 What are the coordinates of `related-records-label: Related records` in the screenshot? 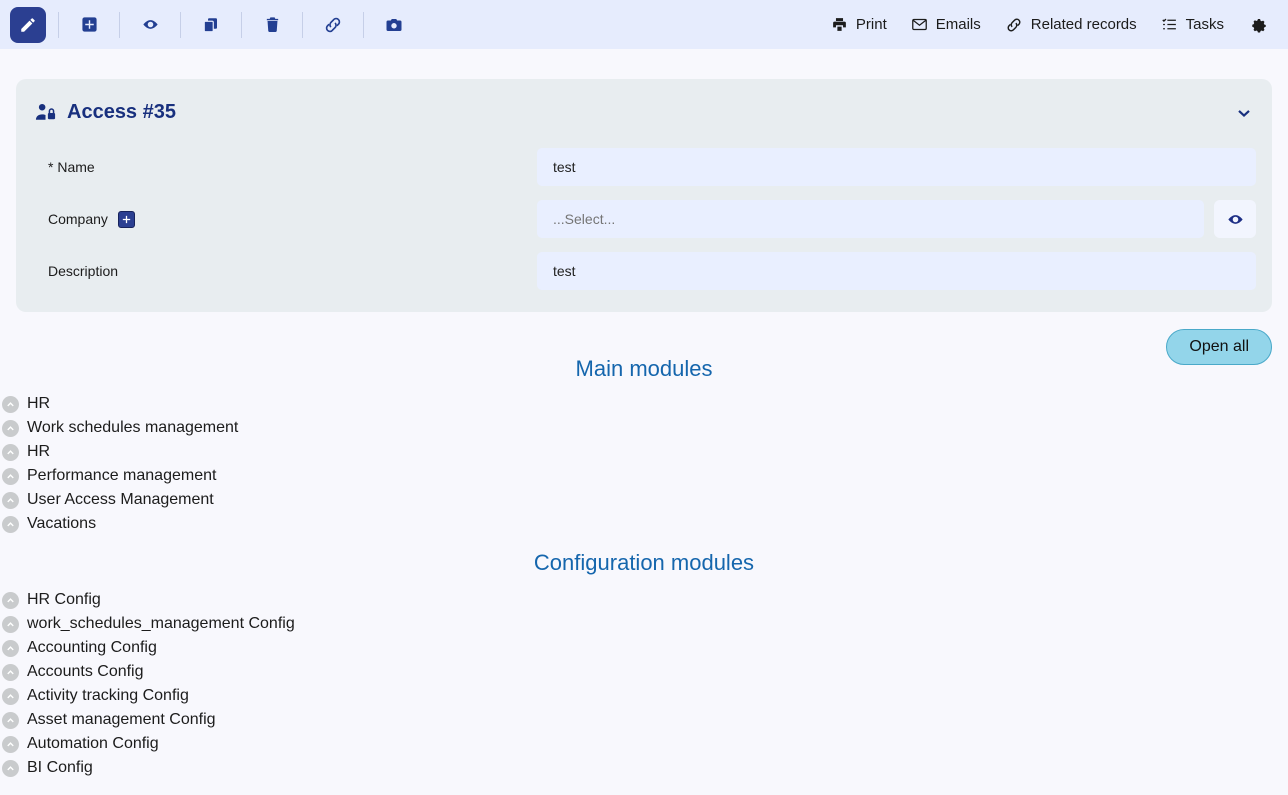 It's located at (1083, 24).